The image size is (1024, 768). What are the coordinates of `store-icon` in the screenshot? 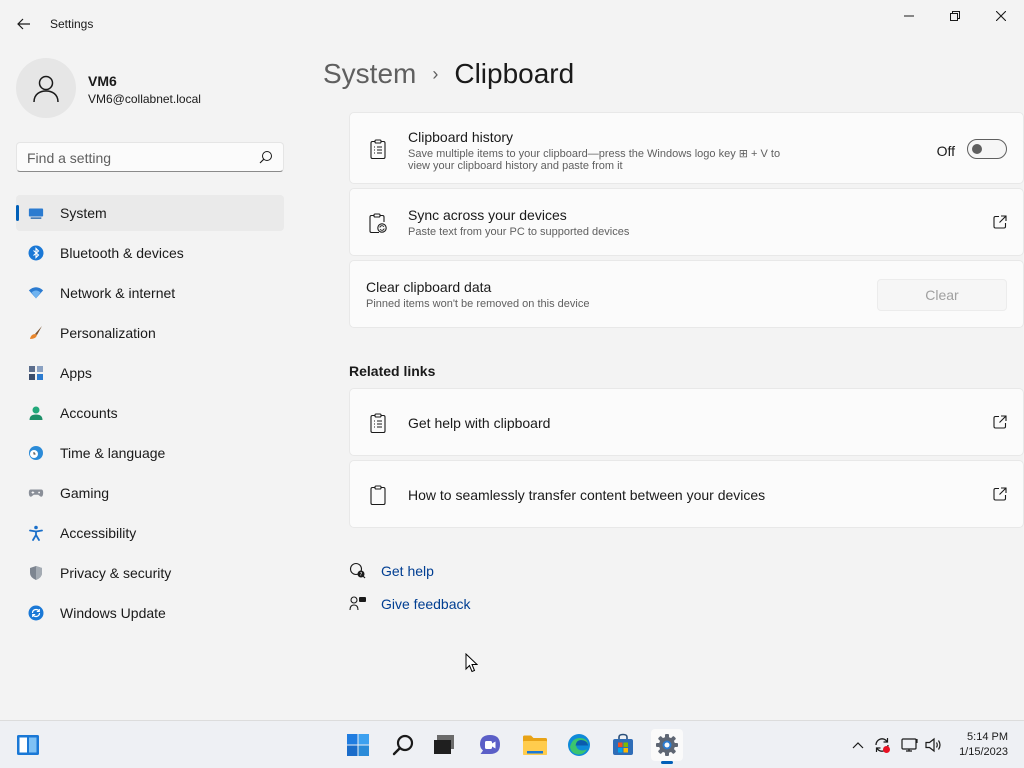 It's located at (623, 744).